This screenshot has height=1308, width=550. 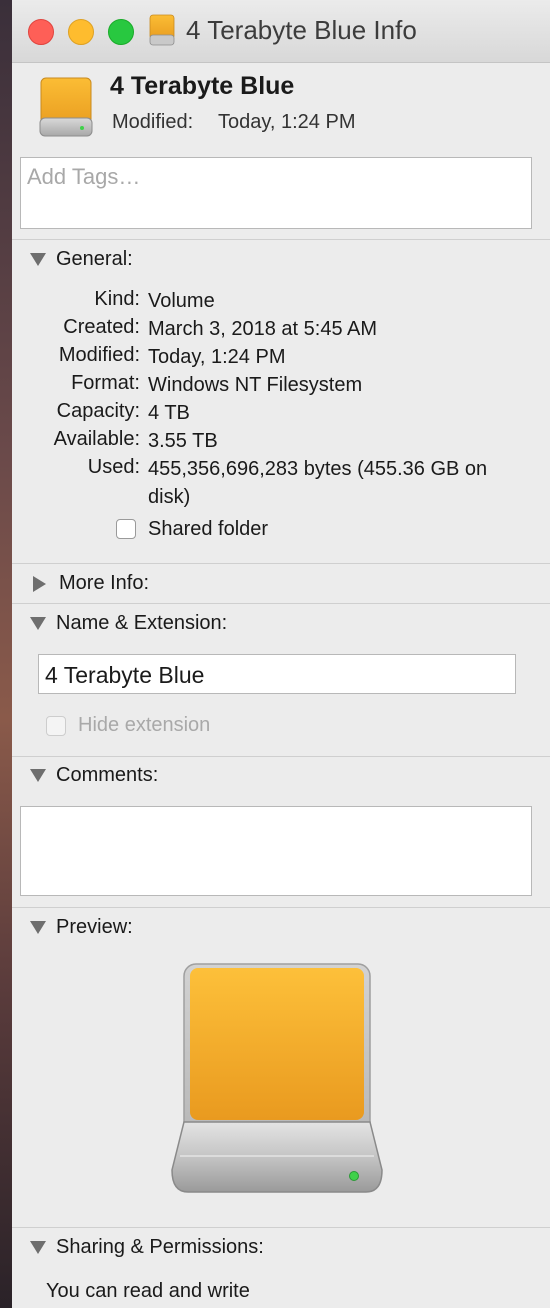 What do you see at coordinates (202, 86) in the screenshot?
I see `item-name: 4 Terabyte Blue` at bounding box center [202, 86].